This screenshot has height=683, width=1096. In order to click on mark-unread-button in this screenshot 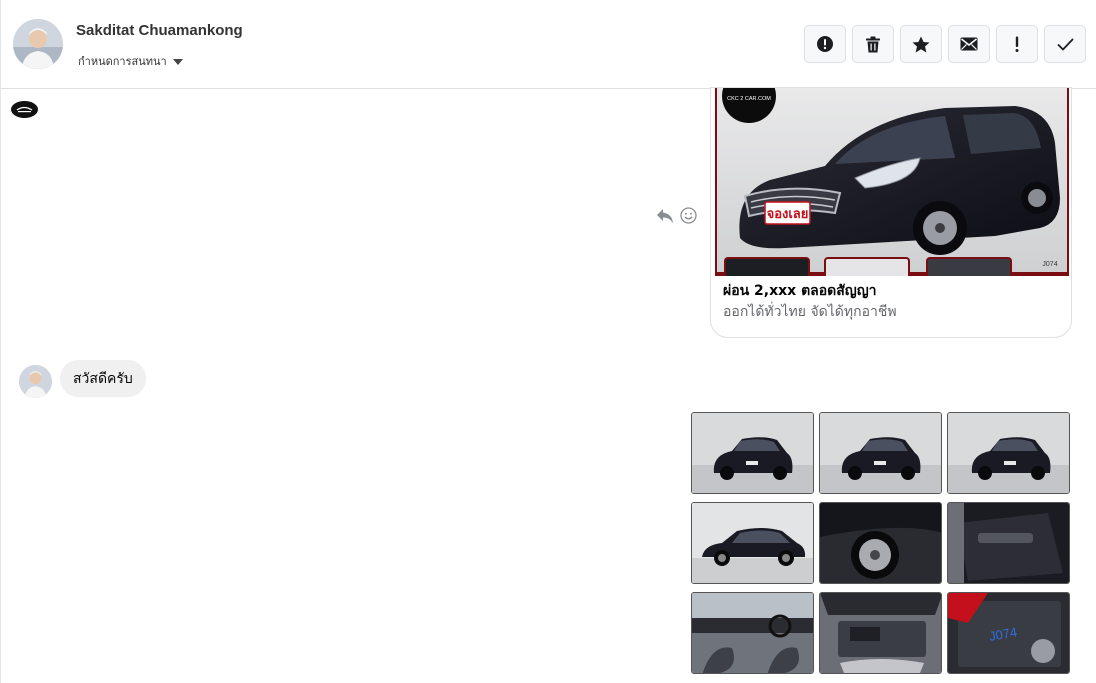, I will do `click(969, 44)`.